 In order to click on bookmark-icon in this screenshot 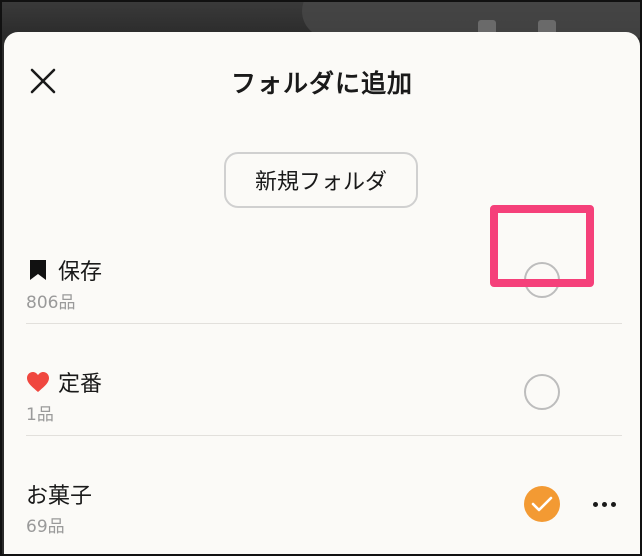, I will do `click(38, 270)`.